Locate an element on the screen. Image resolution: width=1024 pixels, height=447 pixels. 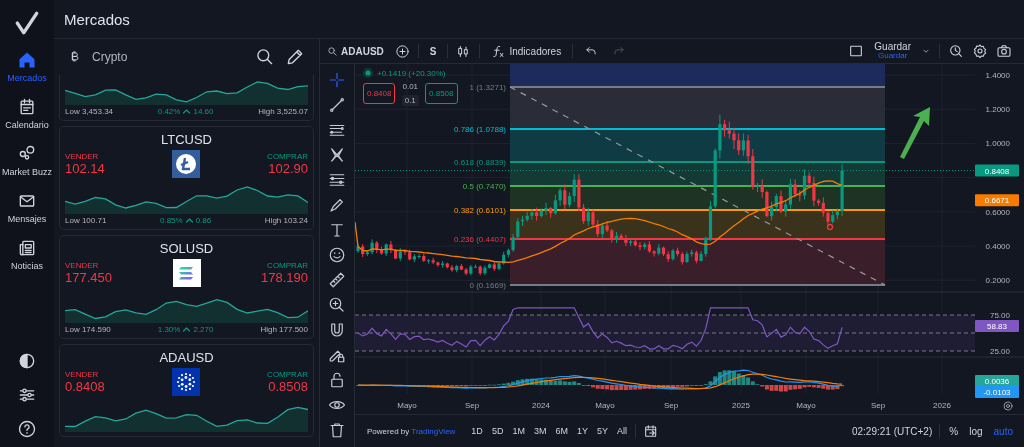
change-percent: 0.85% is located at coordinates (171, 220).